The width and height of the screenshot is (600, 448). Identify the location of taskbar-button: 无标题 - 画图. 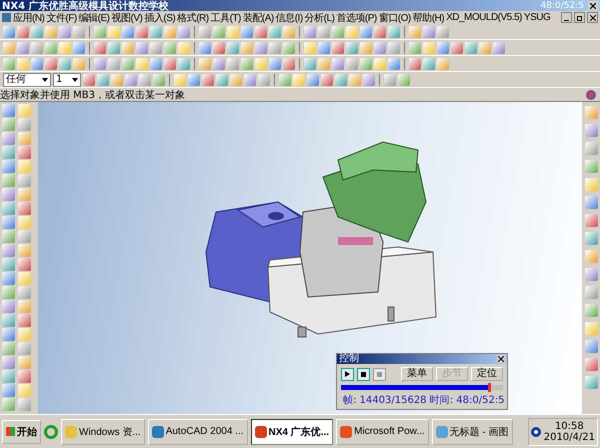
(472, 431).